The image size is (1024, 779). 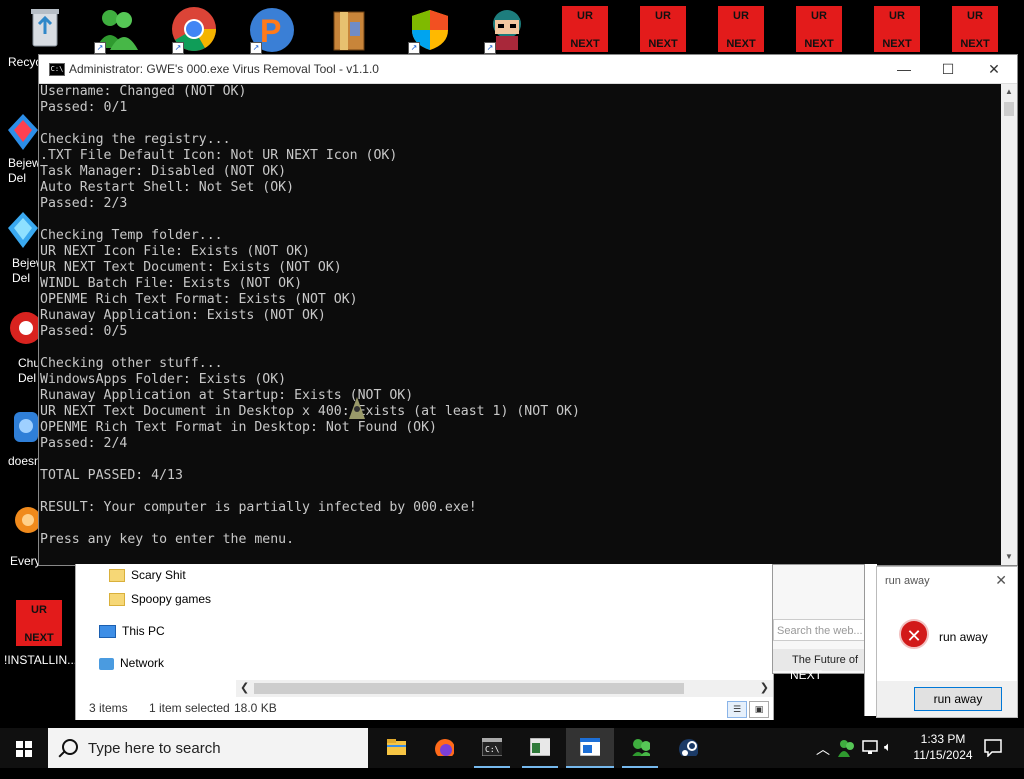 I want to click on svg-text: C:\, so click(x=492, y=749).